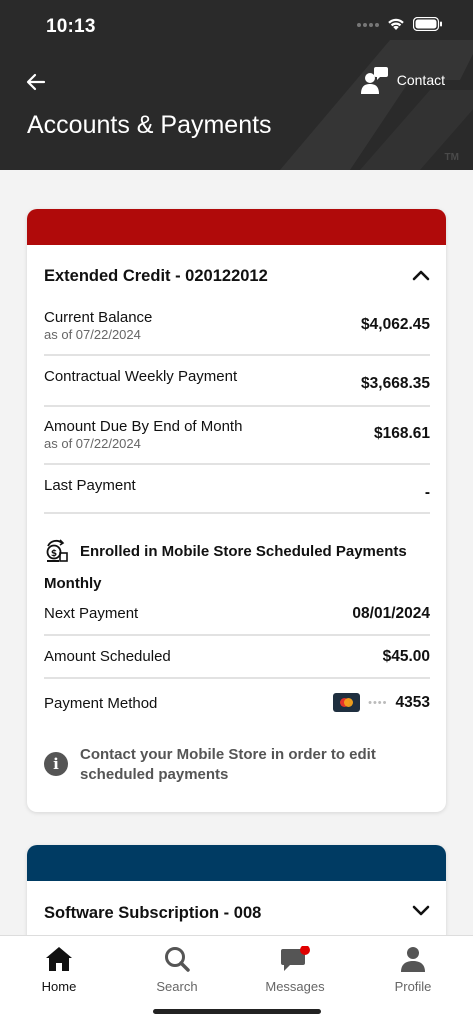 The height and width of the screenshot is (1024, 473). Describe the element at coordinates (177, 959) in the screenshot. I see `search-icon` at that location.